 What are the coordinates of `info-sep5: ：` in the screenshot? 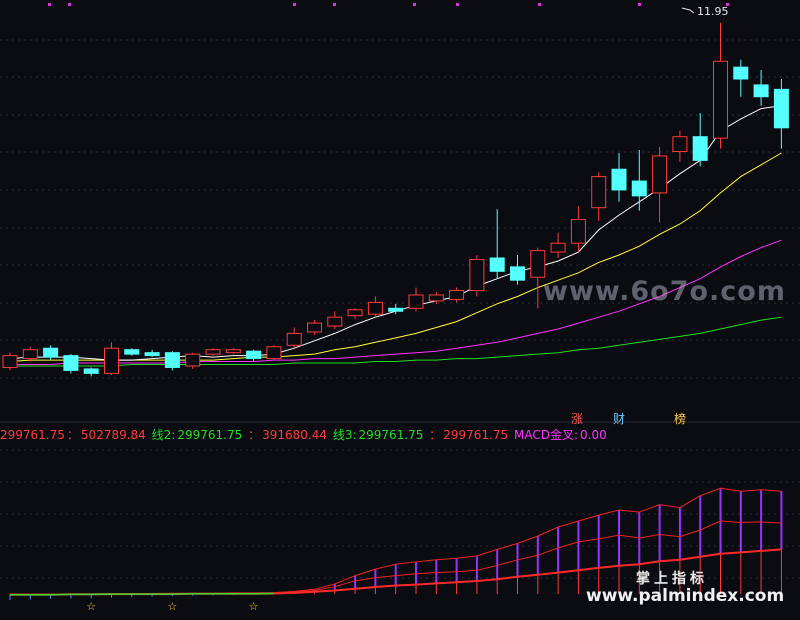 It's located at (435, 435).